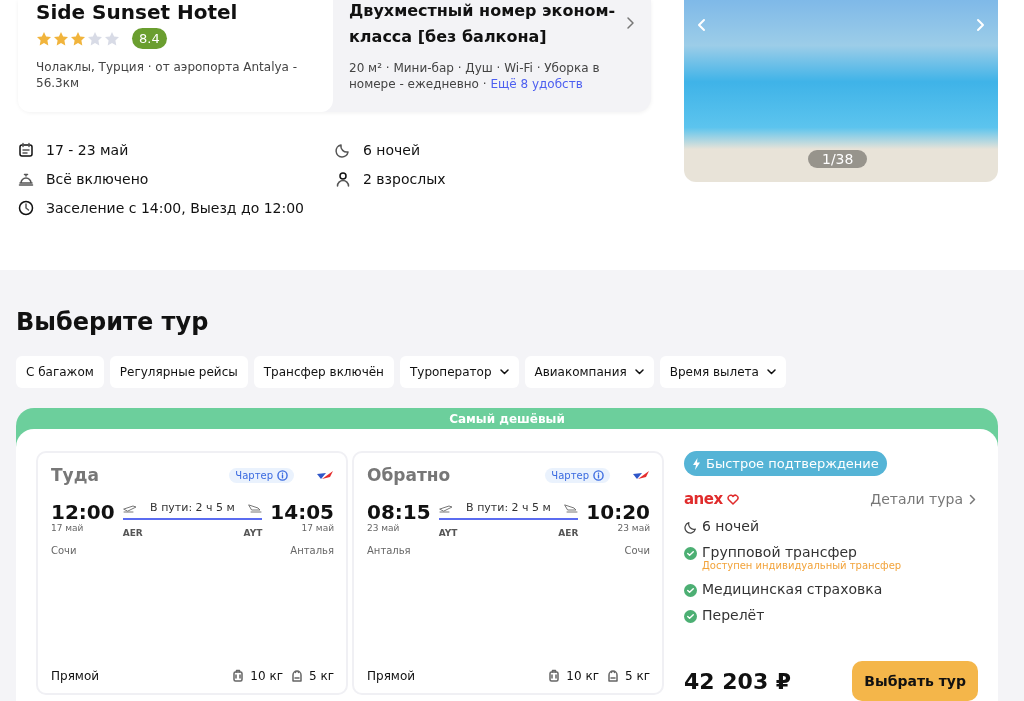 This screenshot has width=1024, height=701. What do you see at coordinates (399, 512) in the screenshot?
I see `departure-time: 08:15` at bounding box center [399, 512].